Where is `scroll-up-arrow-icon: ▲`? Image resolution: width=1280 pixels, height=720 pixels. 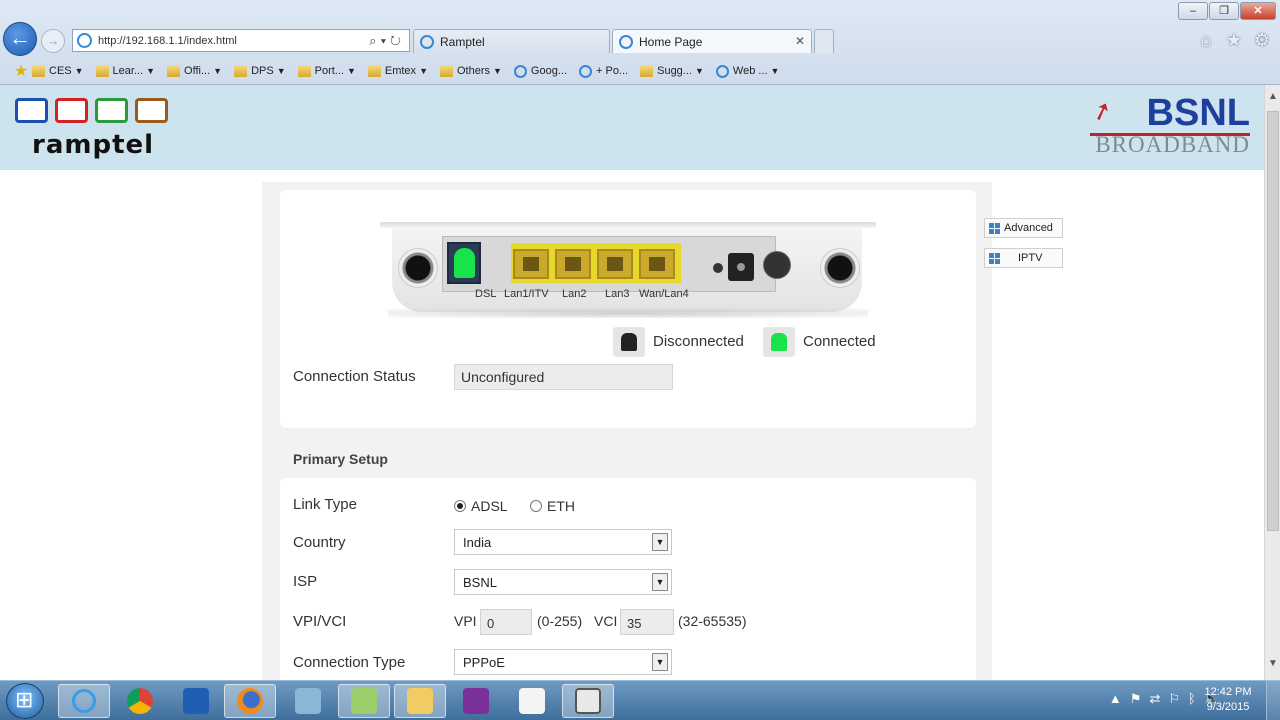 scroll-up-arrow-icon: ▲ is located at coordinates (1272, 99).